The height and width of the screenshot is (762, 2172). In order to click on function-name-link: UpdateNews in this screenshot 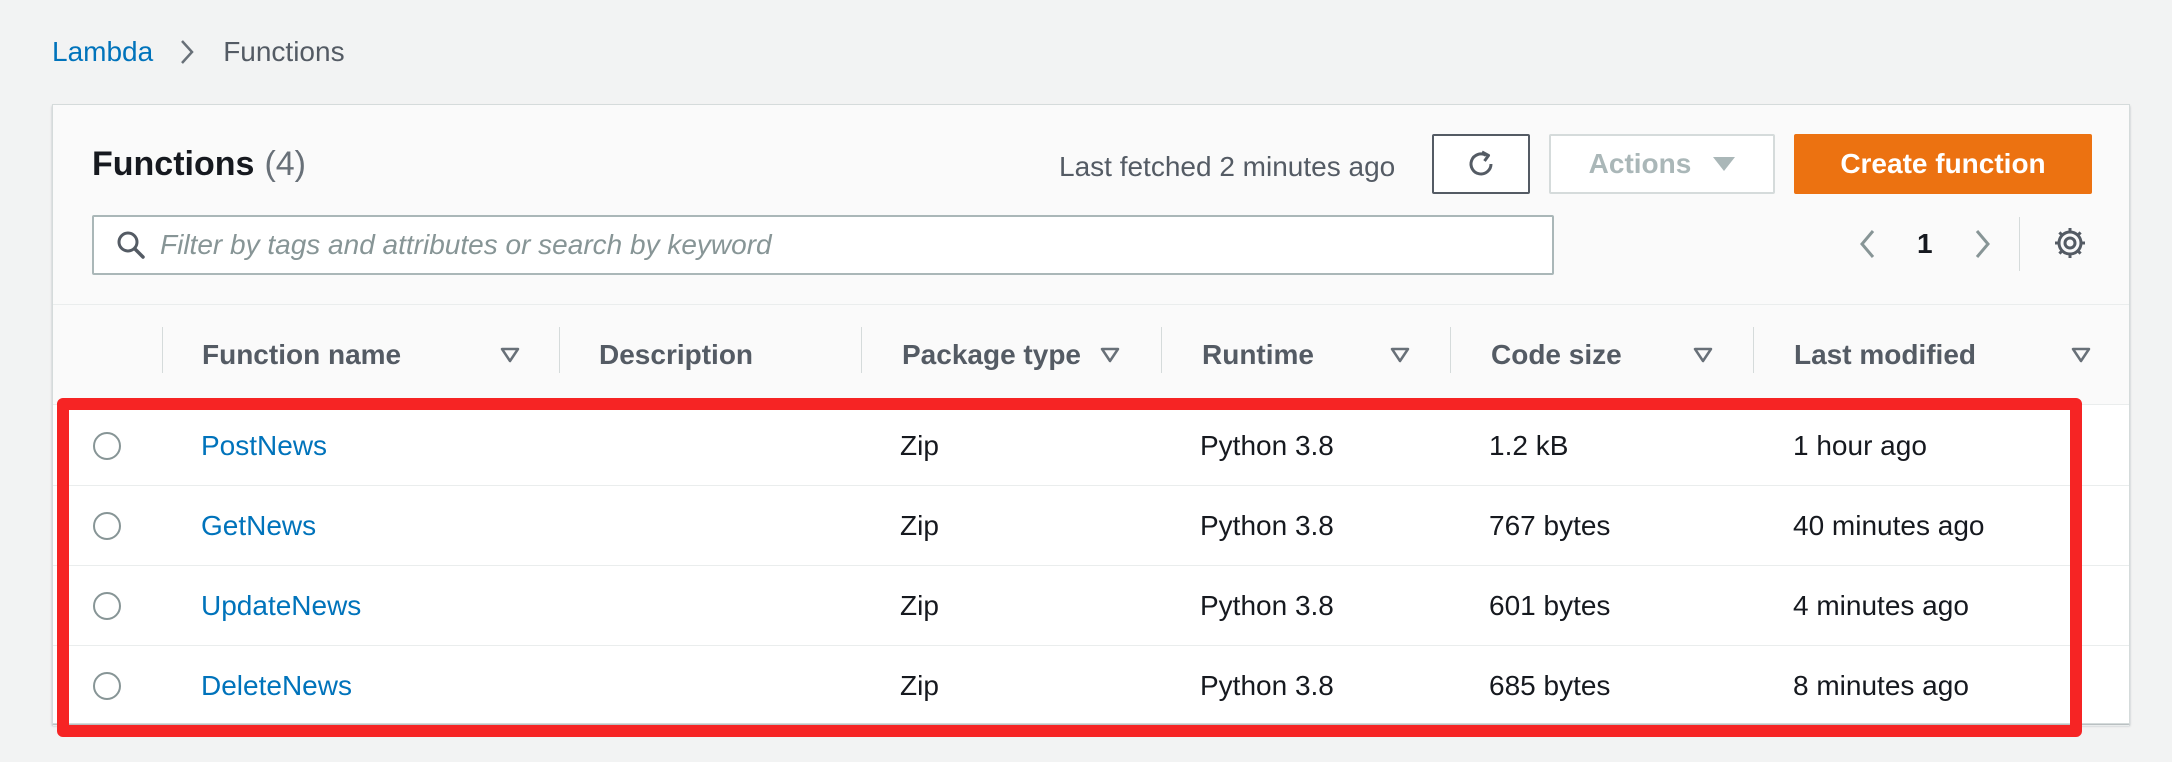, I will do `click(281, 606)`.